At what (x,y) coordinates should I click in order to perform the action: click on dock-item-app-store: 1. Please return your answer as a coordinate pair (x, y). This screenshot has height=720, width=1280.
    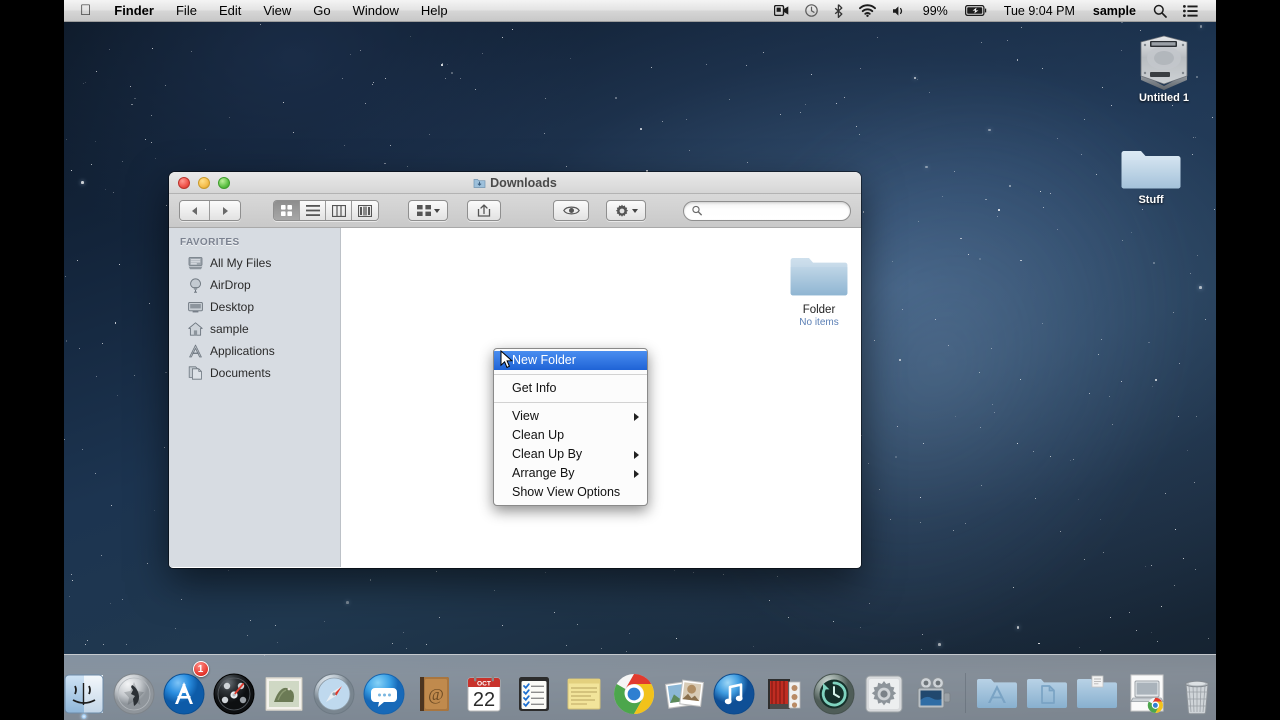
    Looking at the image, I should click on (184, 688).